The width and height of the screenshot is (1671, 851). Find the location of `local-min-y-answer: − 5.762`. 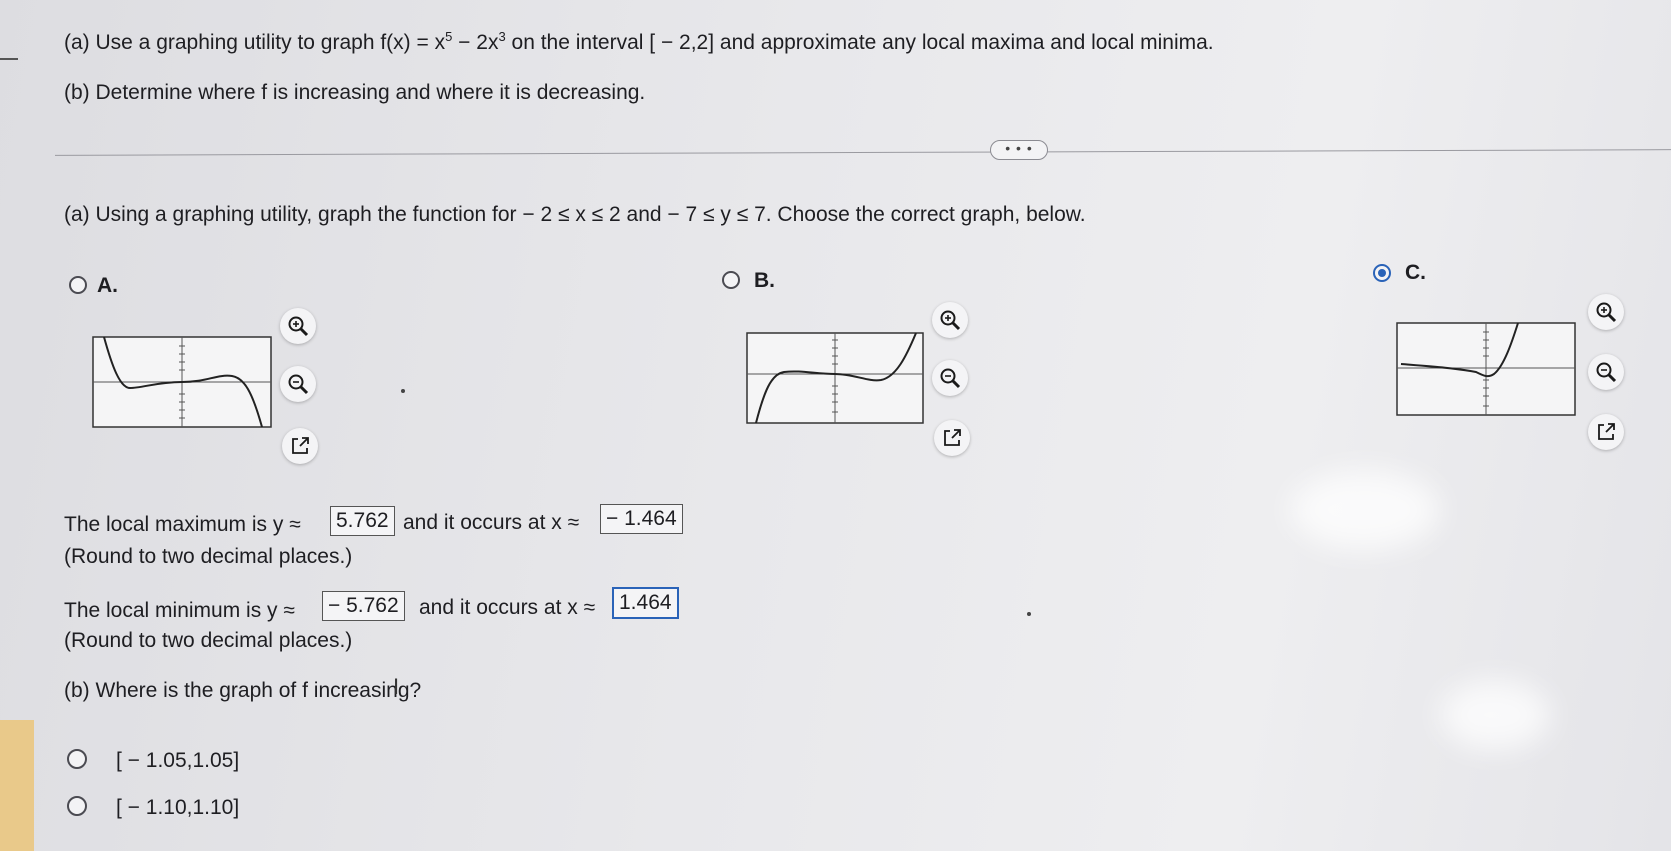

local-min-y-answer: − 5.762 is located at coordinates (363, 606).